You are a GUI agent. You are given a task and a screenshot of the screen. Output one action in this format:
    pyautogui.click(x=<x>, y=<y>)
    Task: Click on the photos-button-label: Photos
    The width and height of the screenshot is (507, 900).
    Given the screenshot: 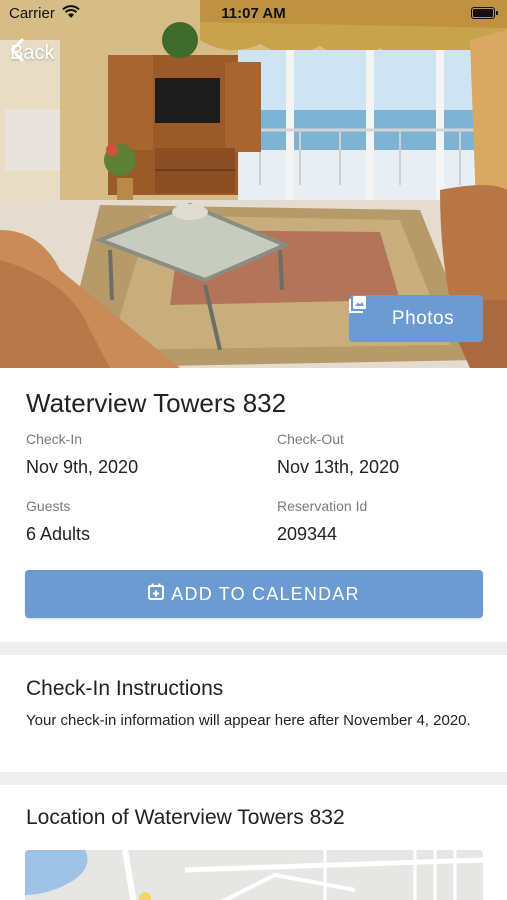 What is the action you would take?
    pyautogui.click(x=423, y=318)
    